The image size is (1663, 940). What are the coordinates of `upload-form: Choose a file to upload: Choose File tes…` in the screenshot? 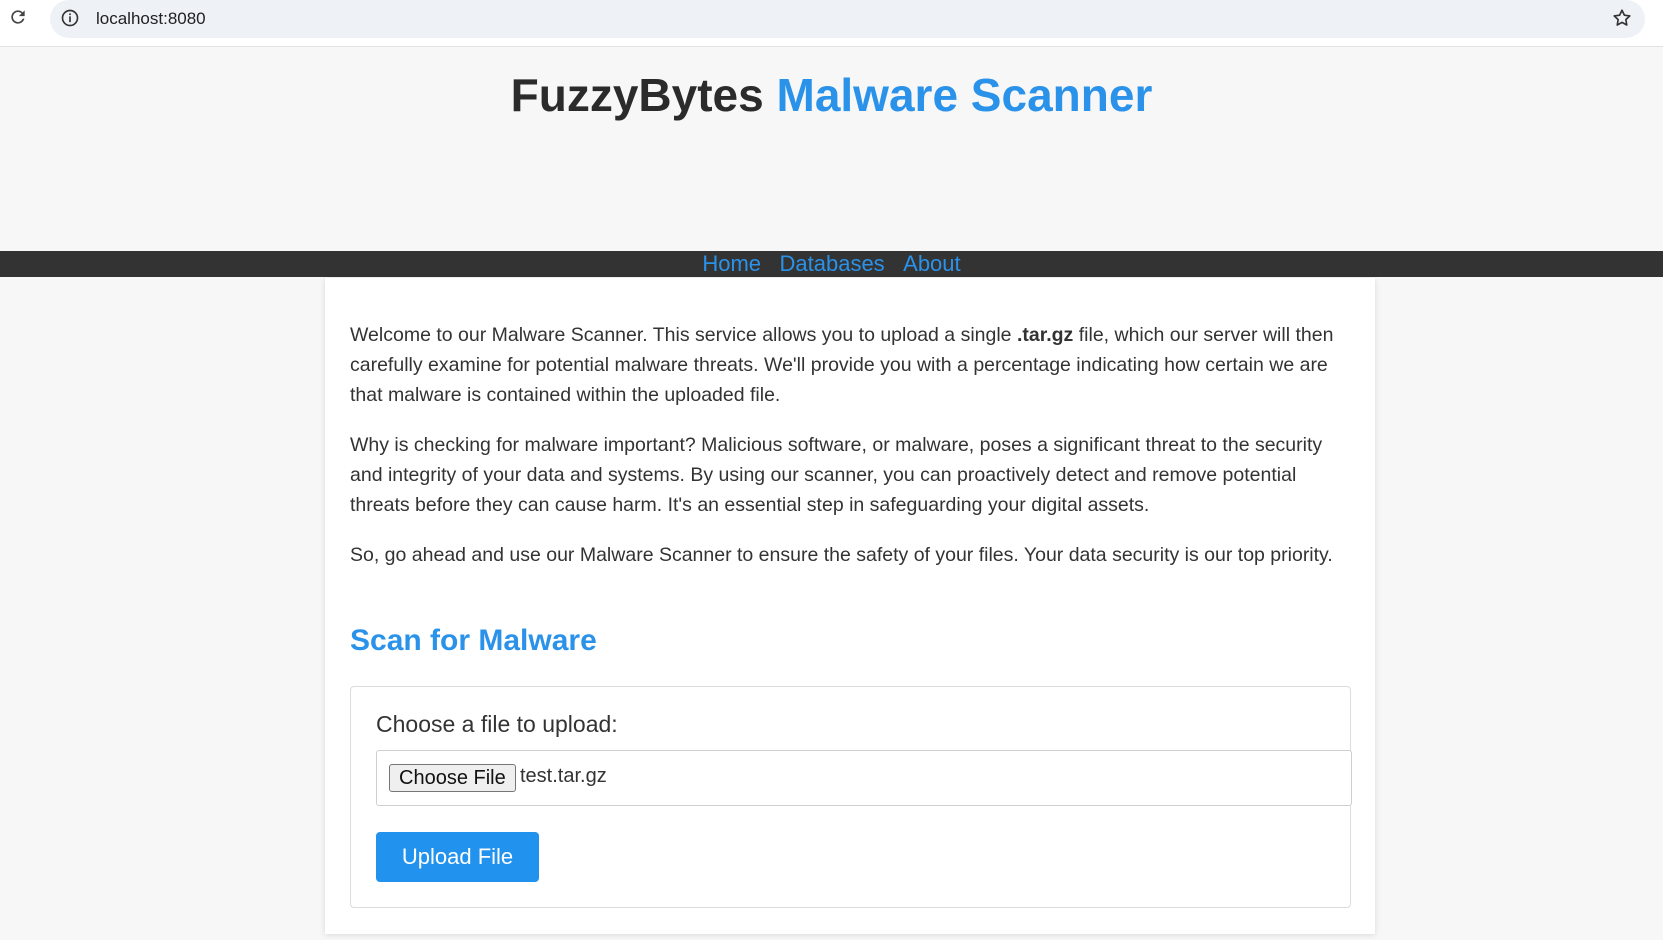 It's located at (851, 797).